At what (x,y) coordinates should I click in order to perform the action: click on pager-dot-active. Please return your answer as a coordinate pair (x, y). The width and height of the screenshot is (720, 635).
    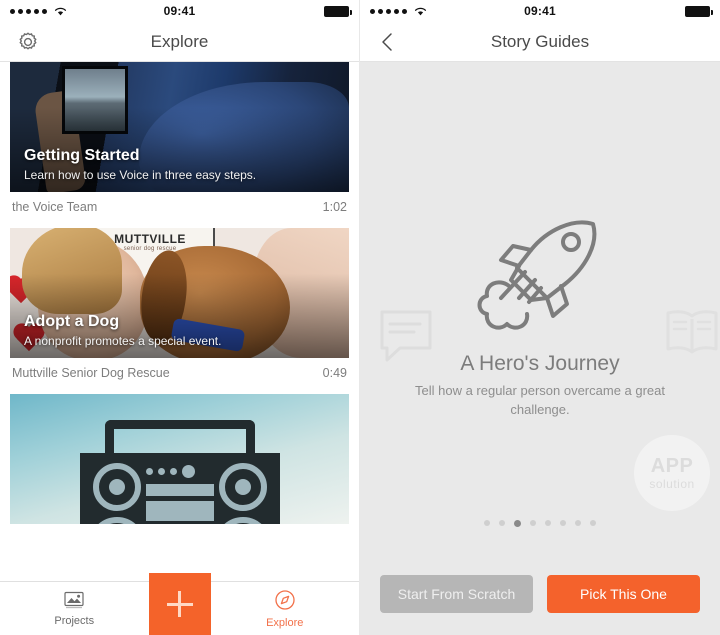
    Looking at the image, I should click on (517, 523).